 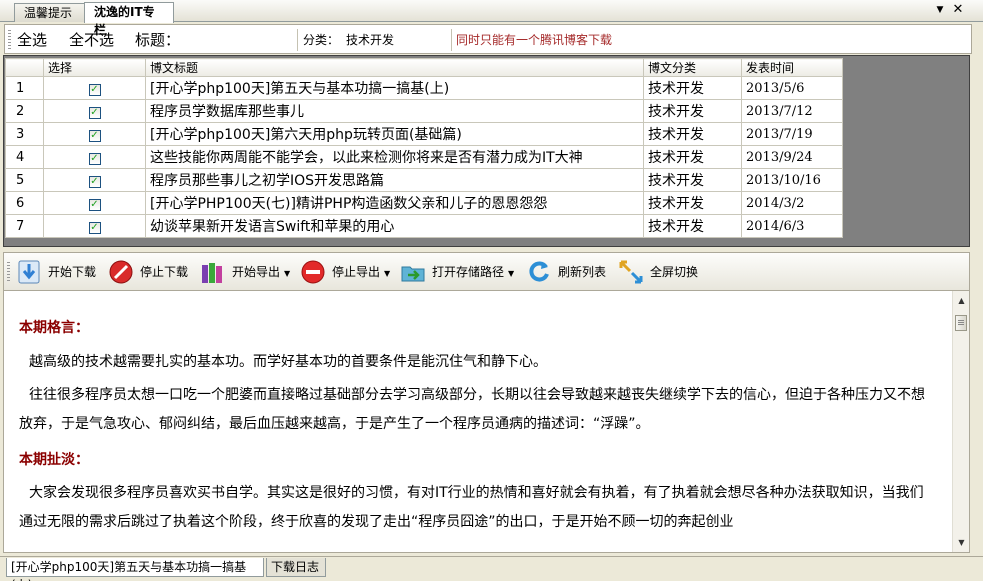 What do you see at coordinates (631, 272) in the screenshot?
I see `fullscreen-arrows-icon` at bounding box center [631, 272].